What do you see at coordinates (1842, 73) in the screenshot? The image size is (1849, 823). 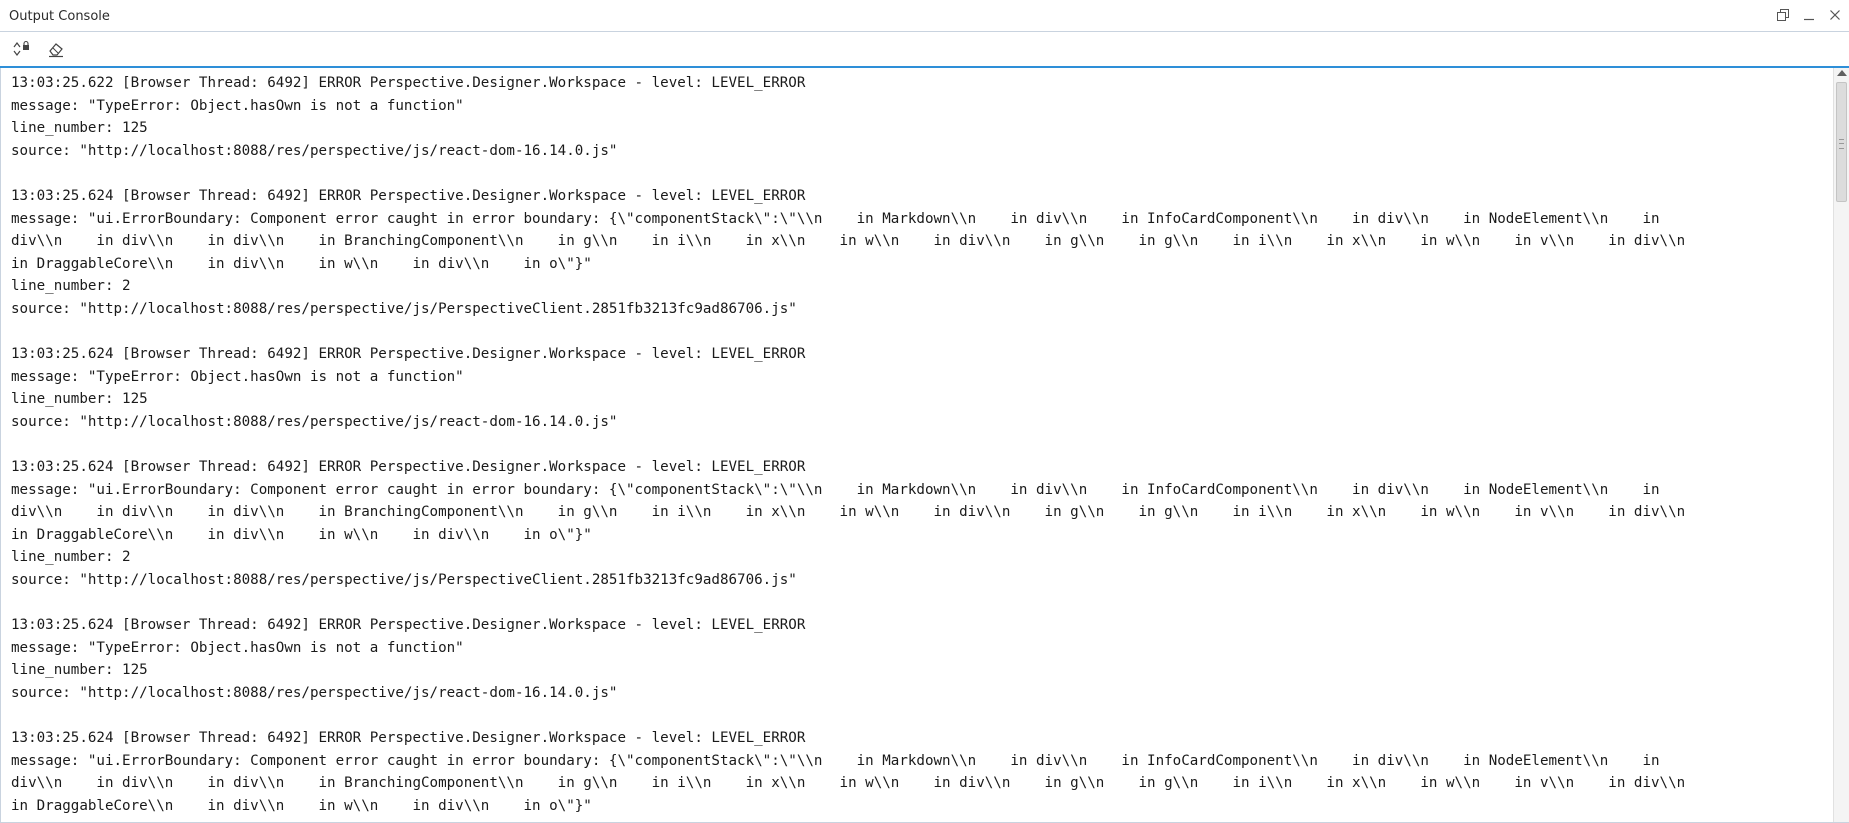 I see `scroll-up-icon` at bounding box center [1842, 73].